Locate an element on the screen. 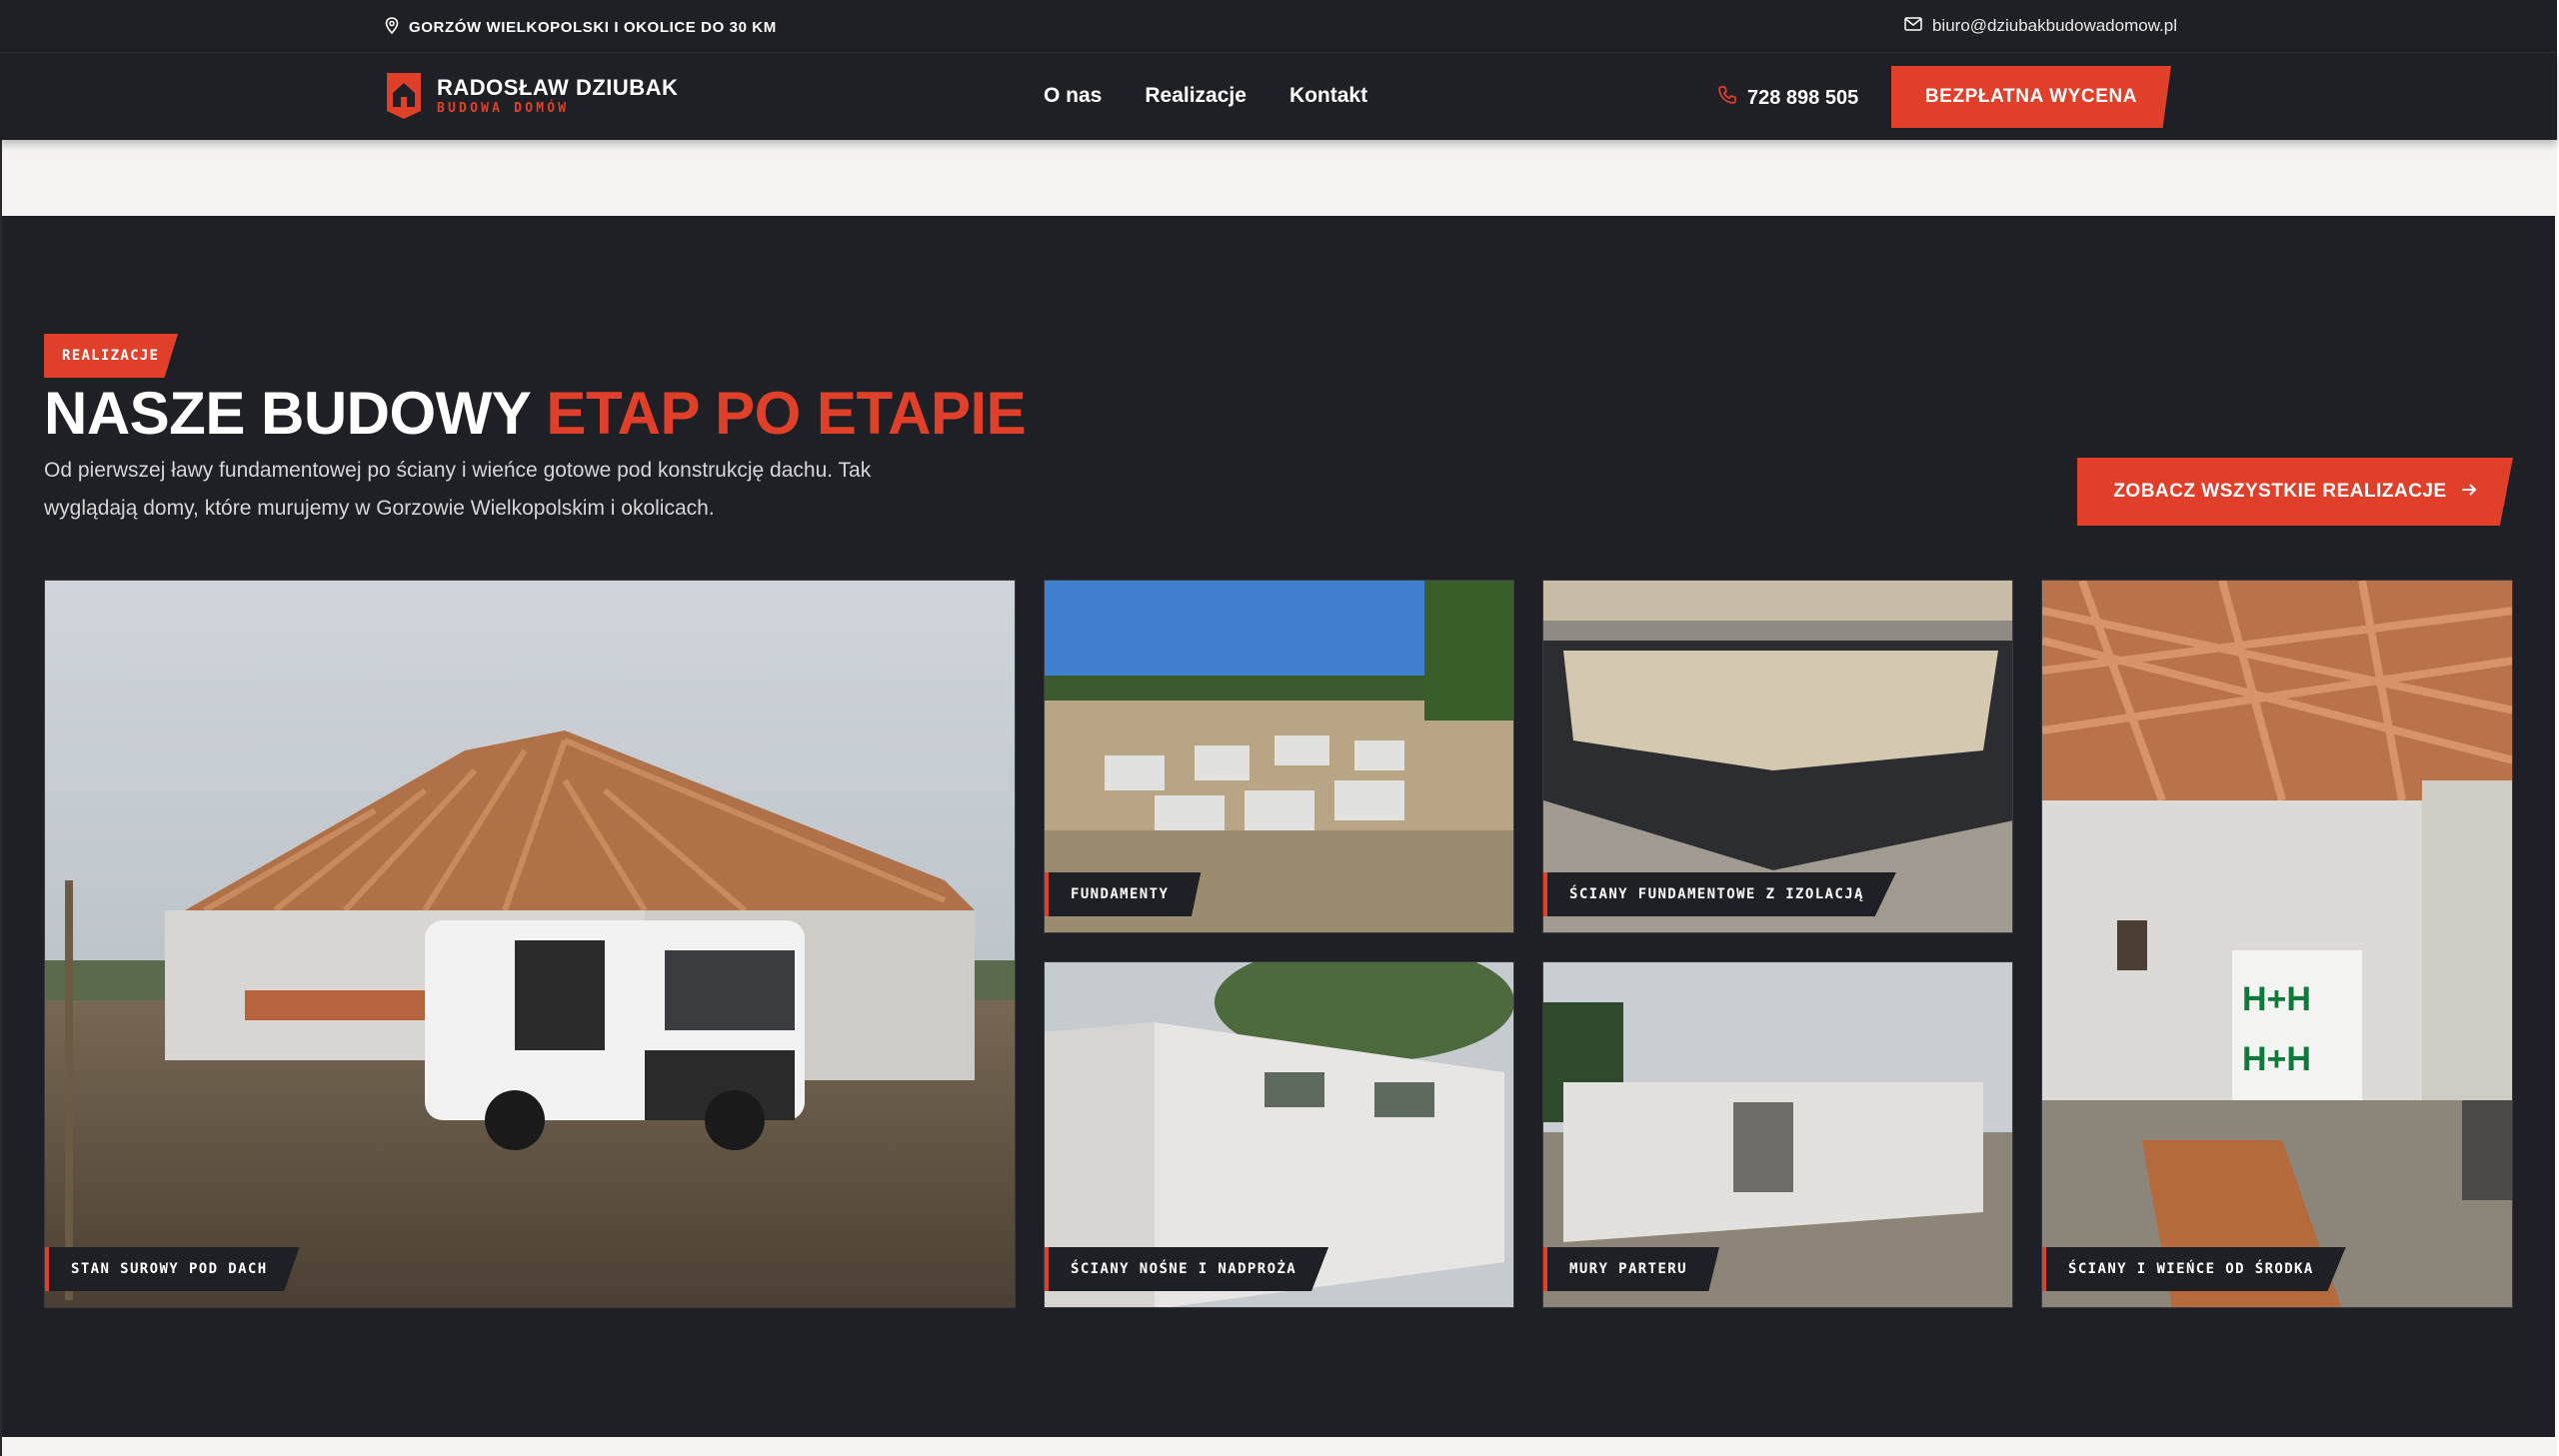 The width and height of the screenshot is (2559, 1456). gallery-tile: H+H H+H ŚCIANY I WIEŃCE OD ŚRODKA is located at coordinates (2277, 944).